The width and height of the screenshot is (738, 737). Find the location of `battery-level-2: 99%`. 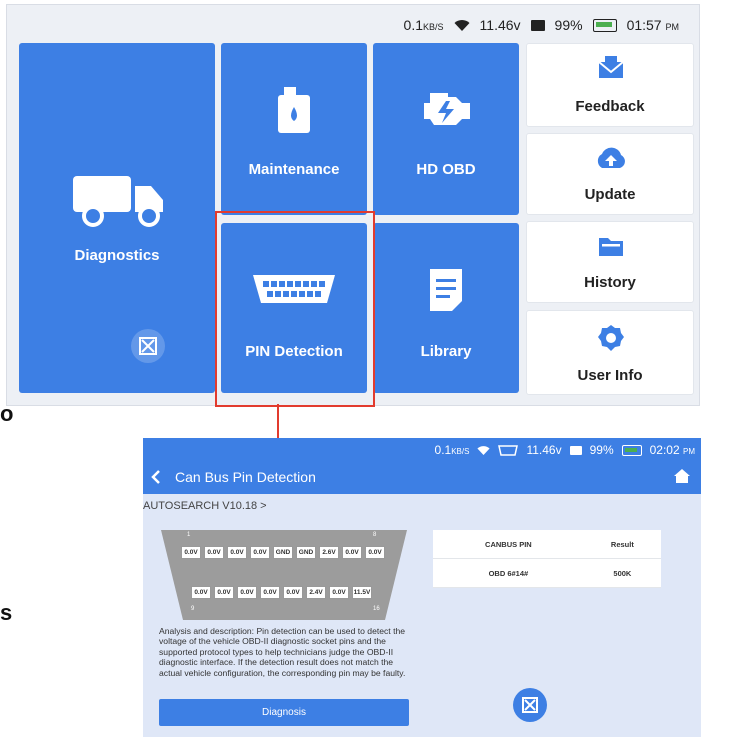

battery-level-2: 99% is located at coordinates (601, 450).